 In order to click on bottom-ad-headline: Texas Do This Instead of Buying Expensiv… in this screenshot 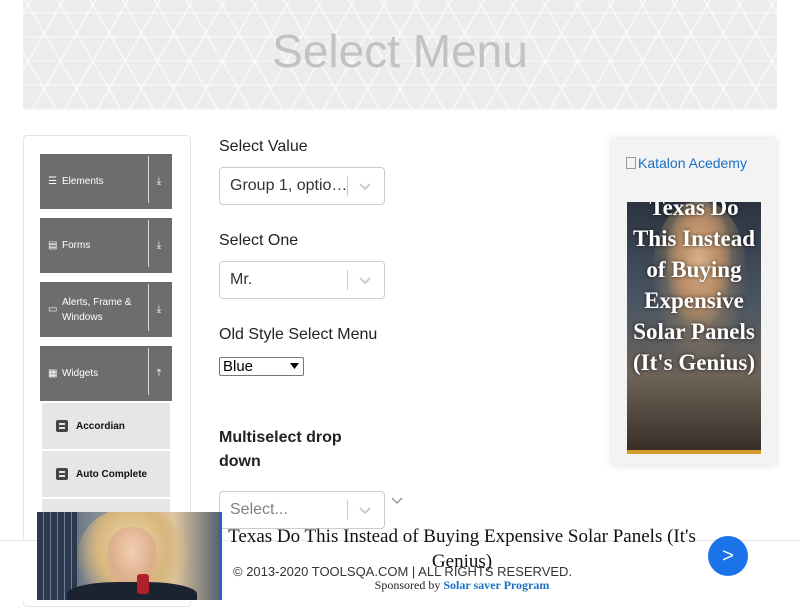, I will do `click(462, 549)`.